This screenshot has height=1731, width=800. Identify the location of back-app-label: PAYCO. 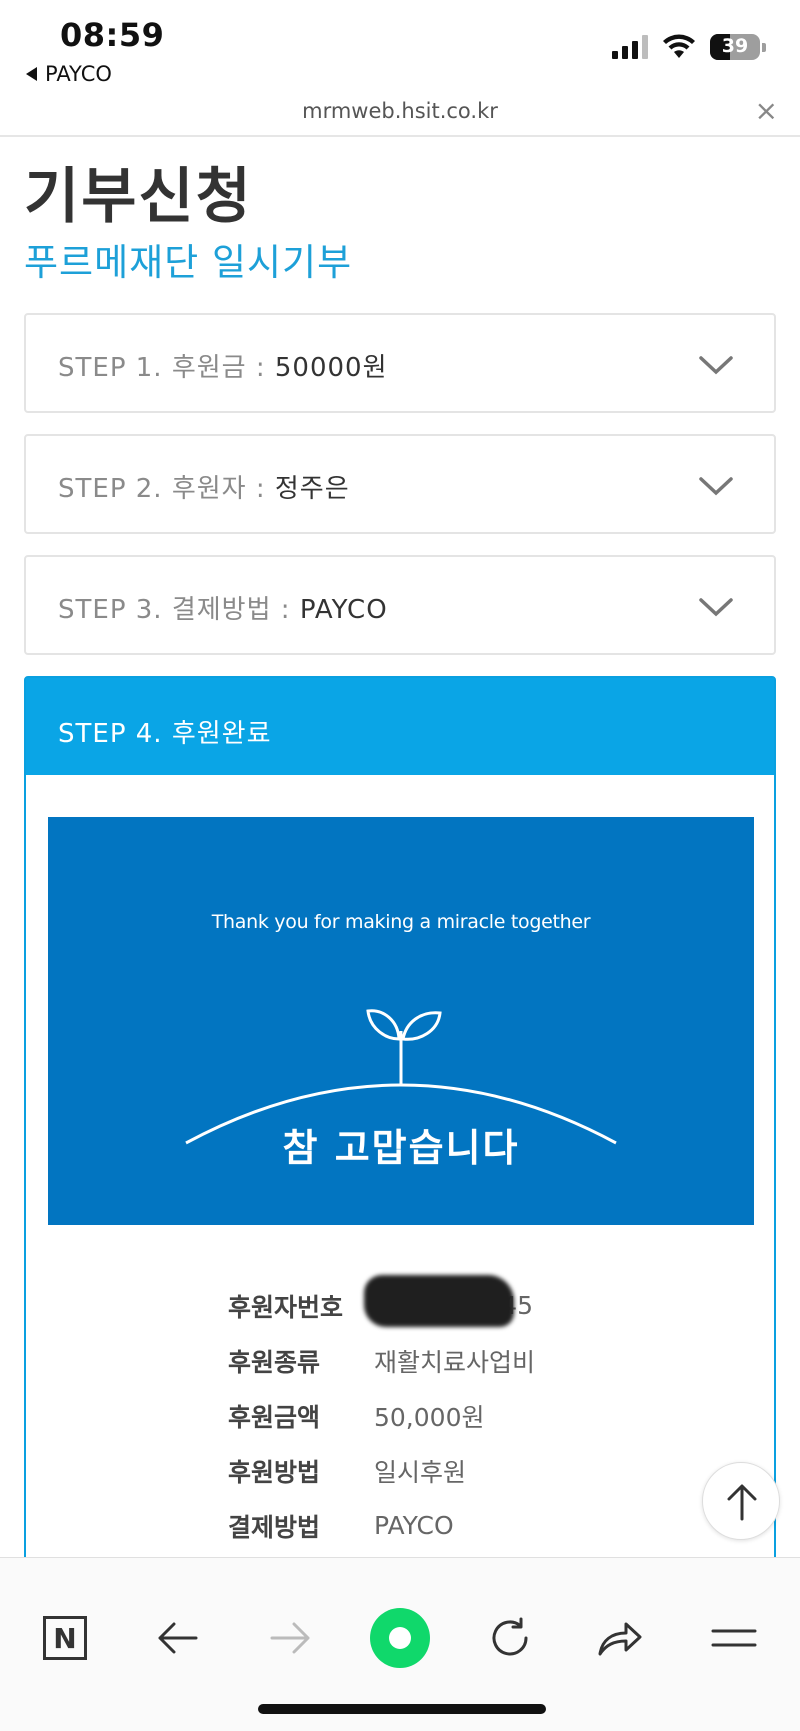
(78, 74).